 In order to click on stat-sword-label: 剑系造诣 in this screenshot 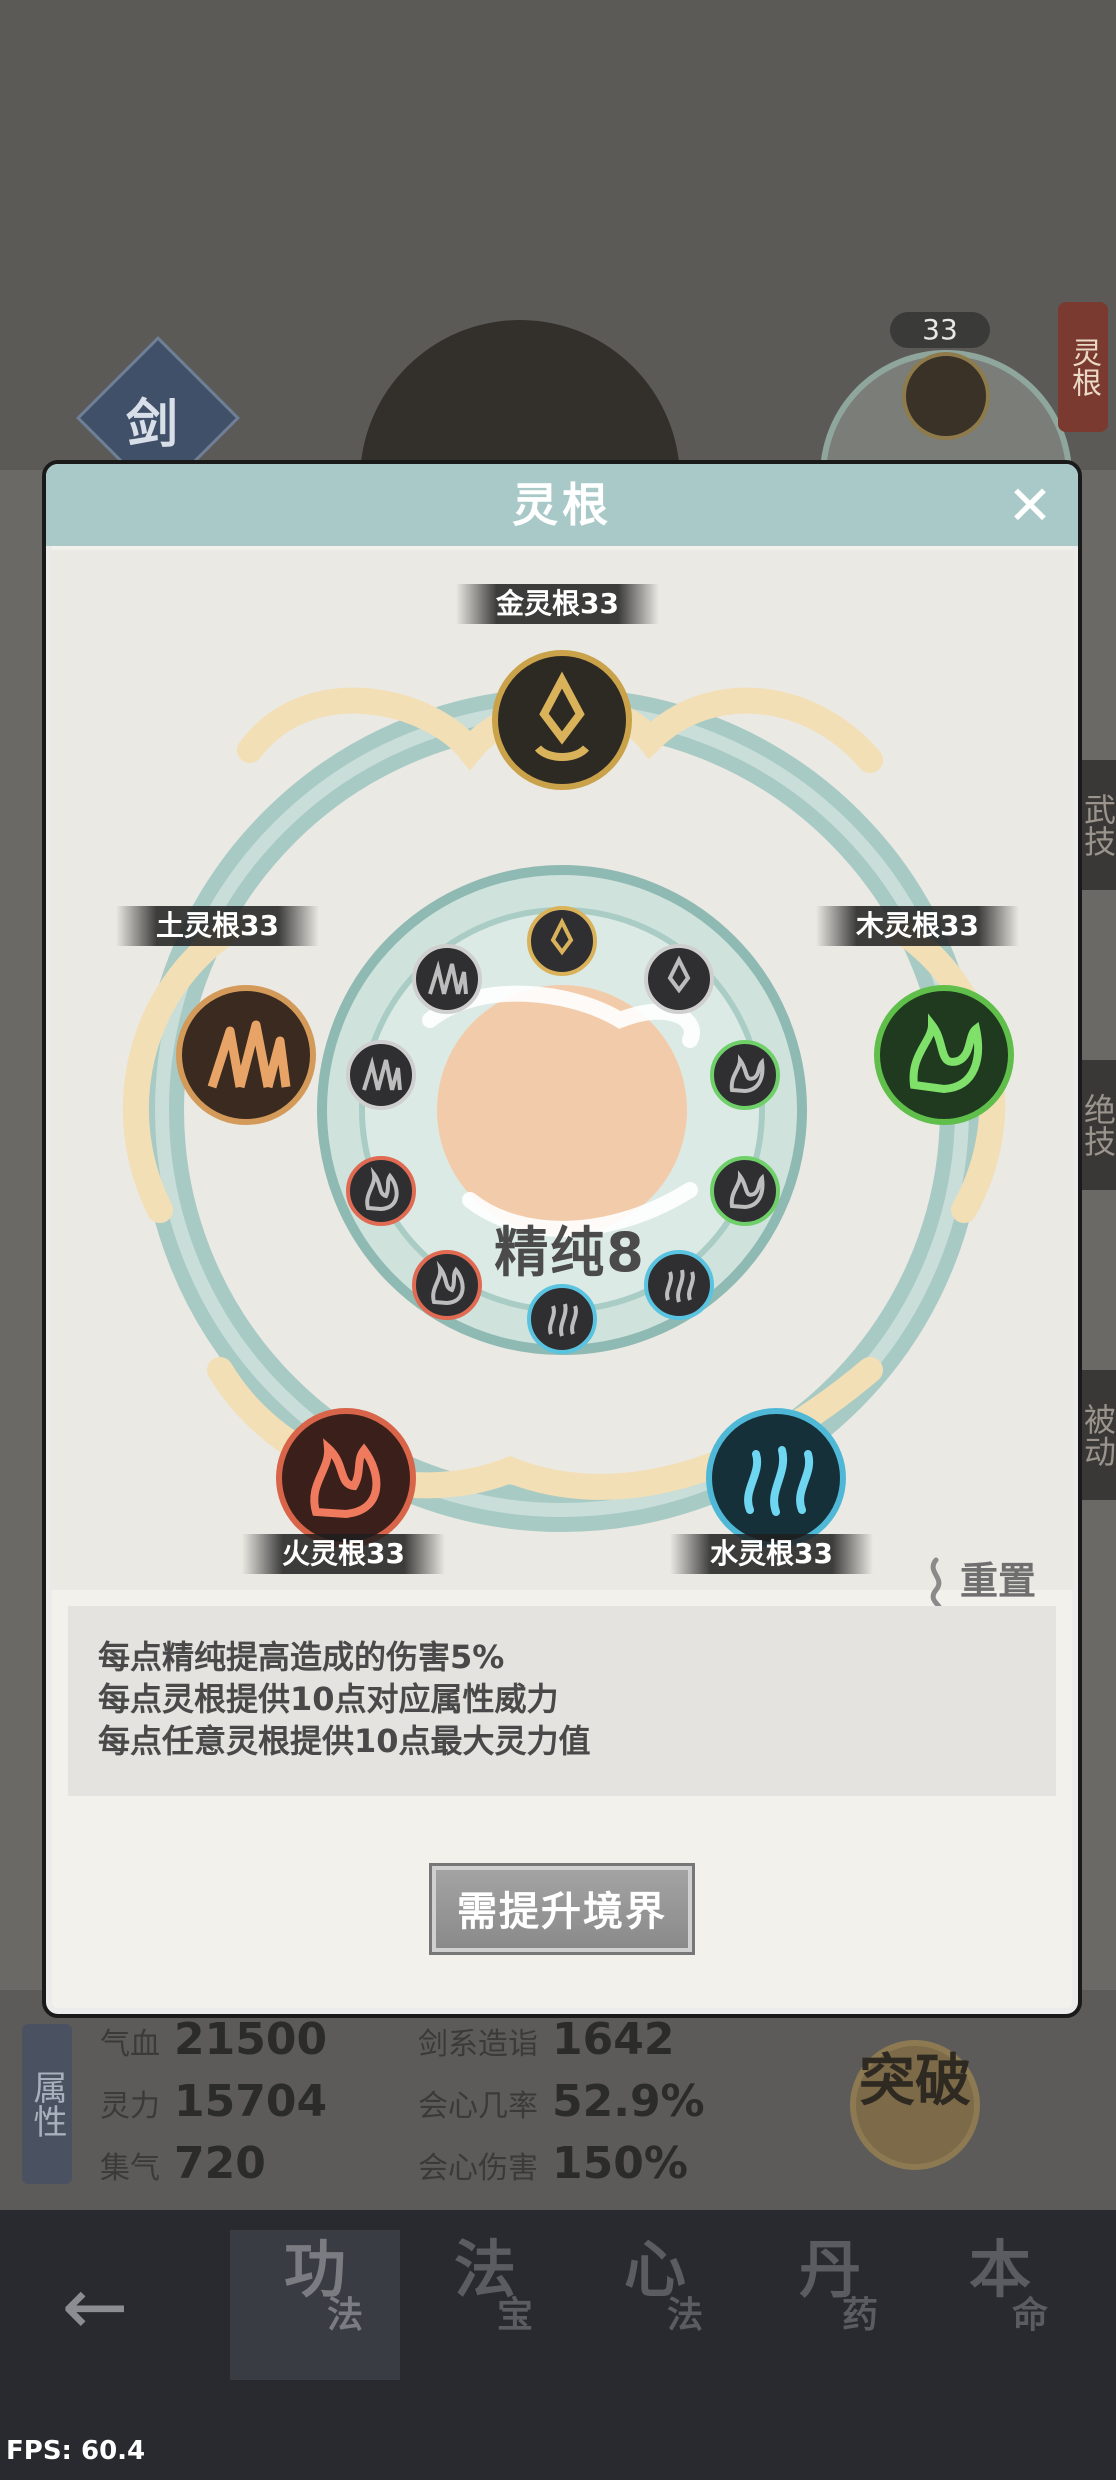, I will do `click(478, 2044)`.